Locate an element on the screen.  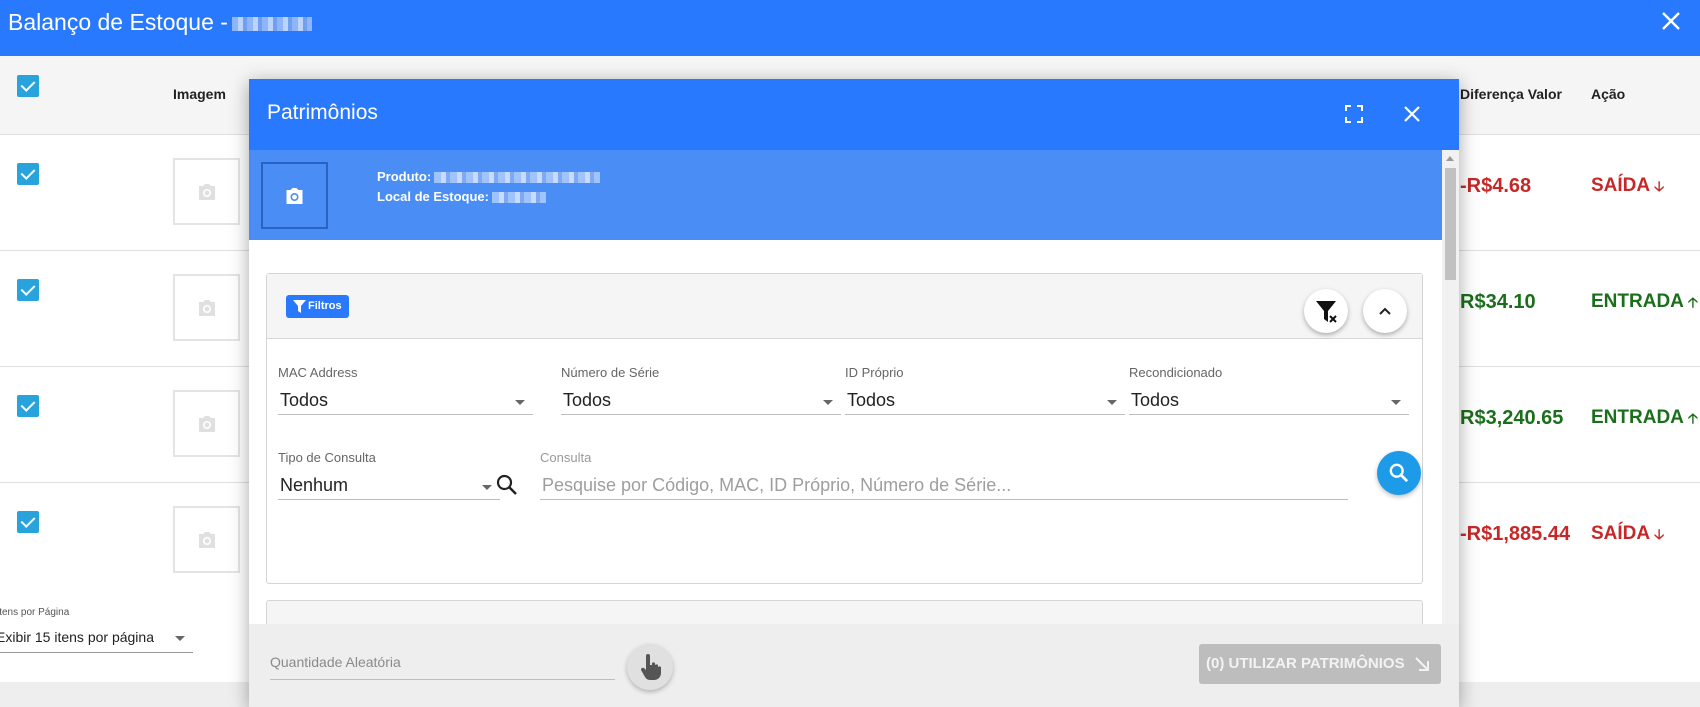
value-diff: -R$1,885.44 is located at coordinates (1515, 534).